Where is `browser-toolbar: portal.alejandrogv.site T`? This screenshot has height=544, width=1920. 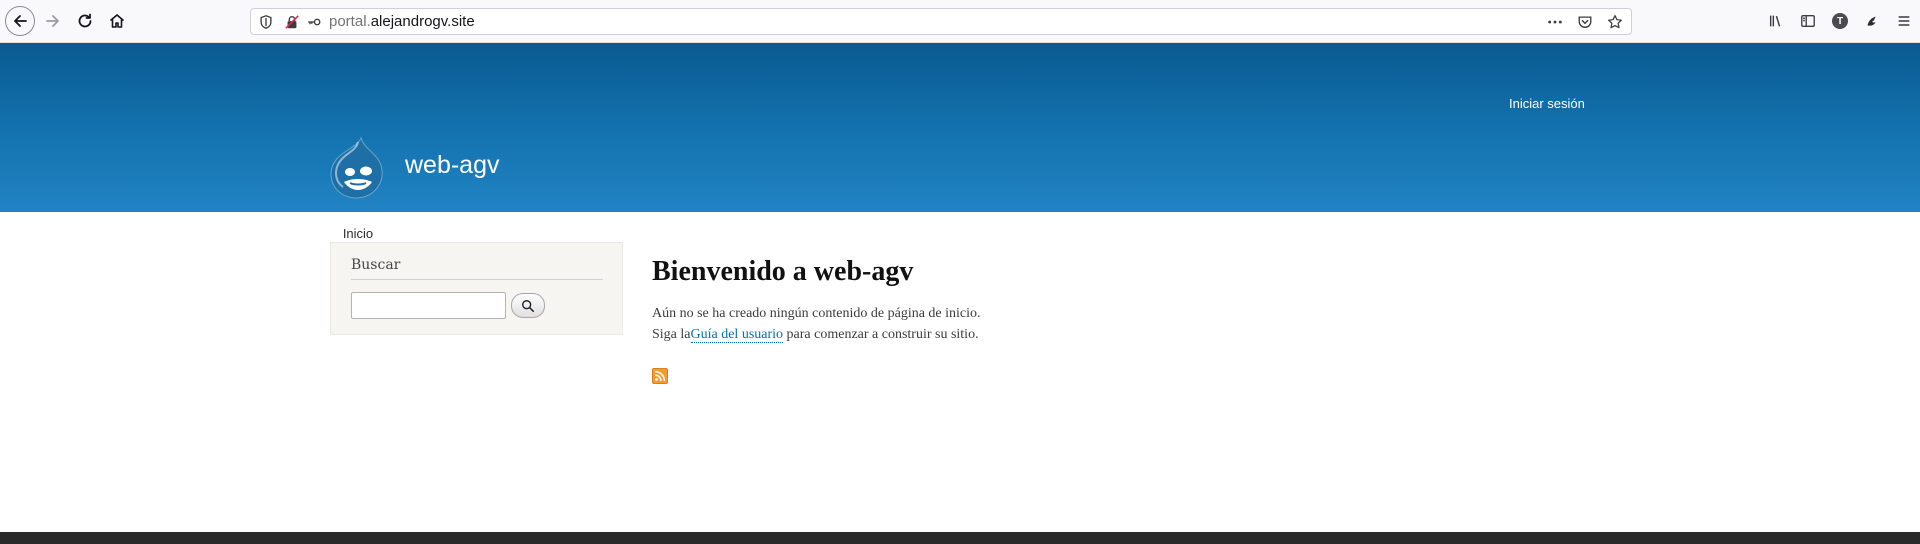 browser-toolbar: portal.alejandrogv.site T is located at coordinates (960, 21).